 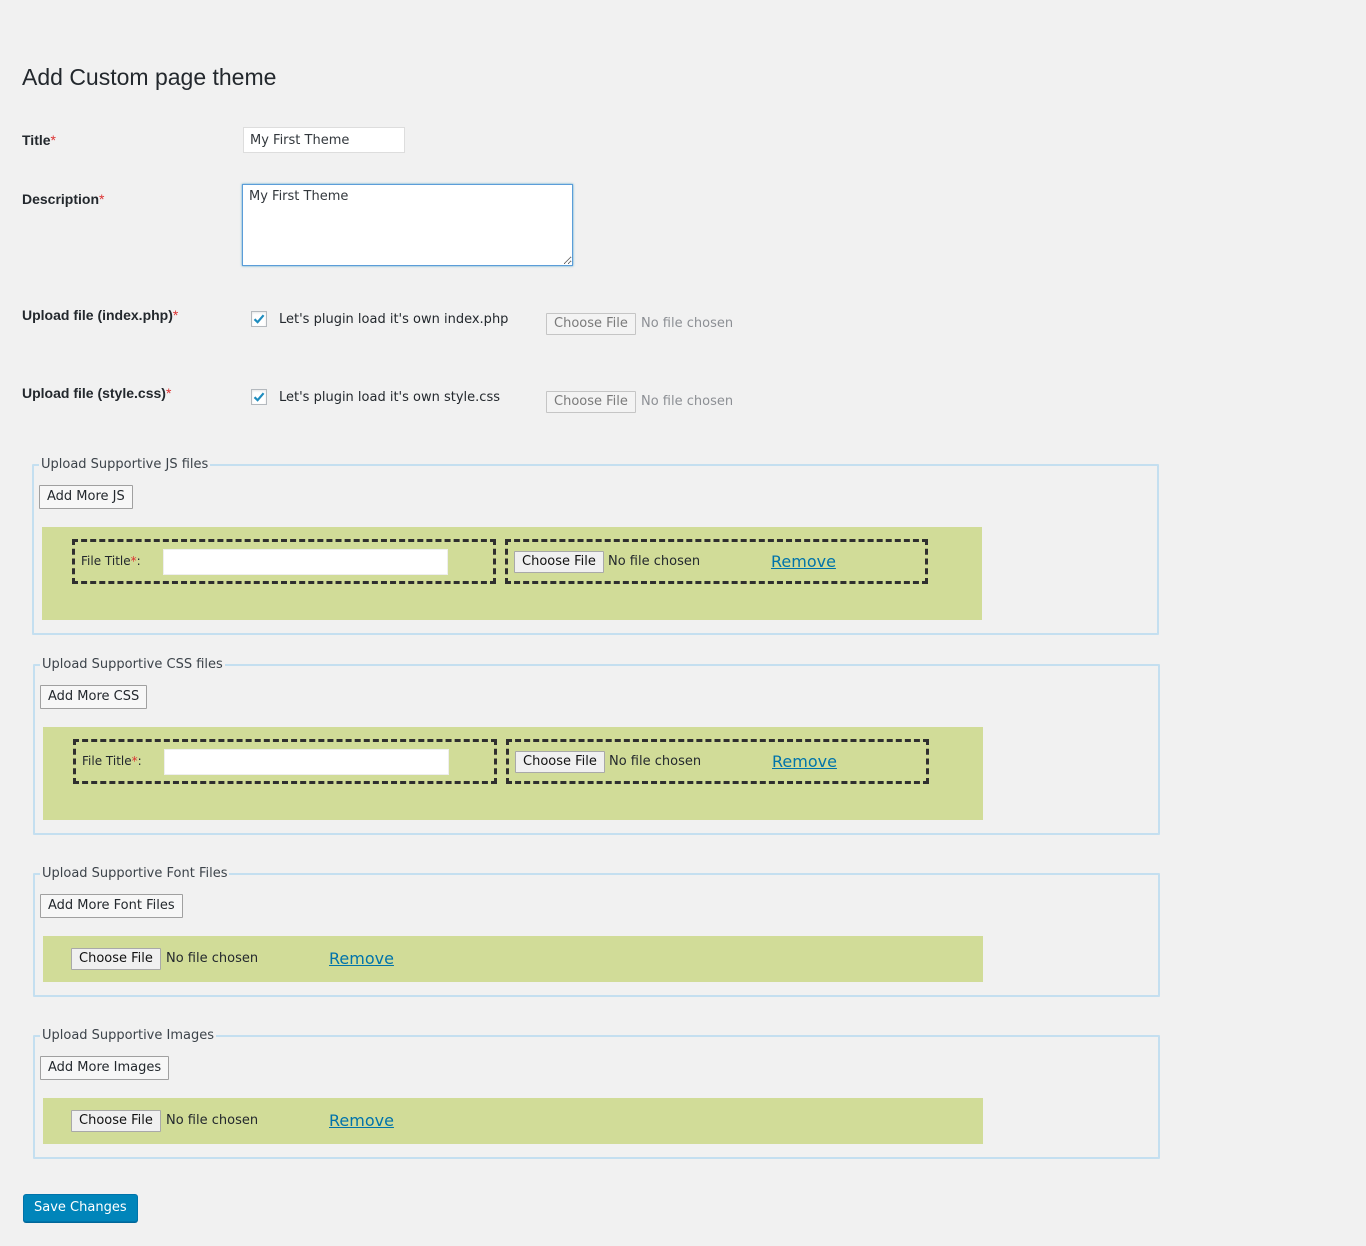 I want to click on css-file-title-input, so click(x=306, y=762).